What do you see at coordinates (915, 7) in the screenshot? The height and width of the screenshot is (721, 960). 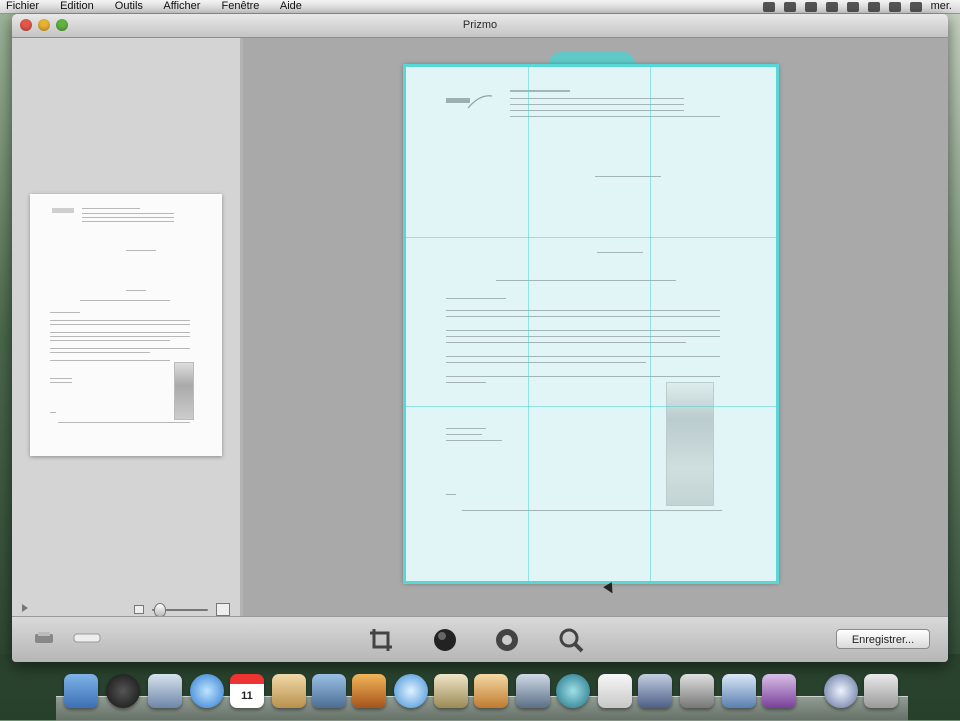 I see `flag-icon` at bounding box center [915, 7].